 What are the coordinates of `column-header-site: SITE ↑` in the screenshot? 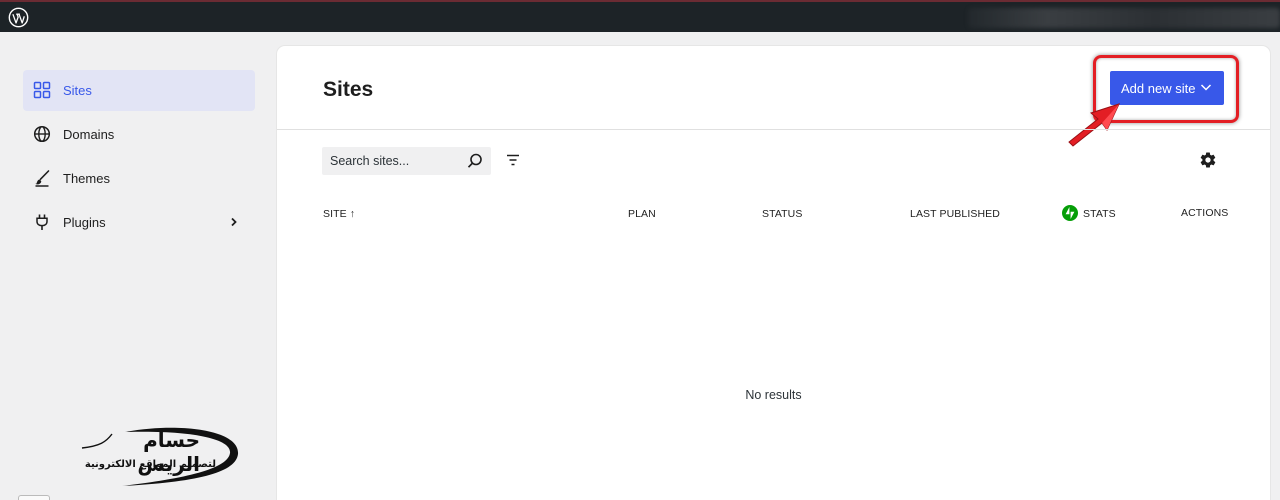 It's located at (339, 214).